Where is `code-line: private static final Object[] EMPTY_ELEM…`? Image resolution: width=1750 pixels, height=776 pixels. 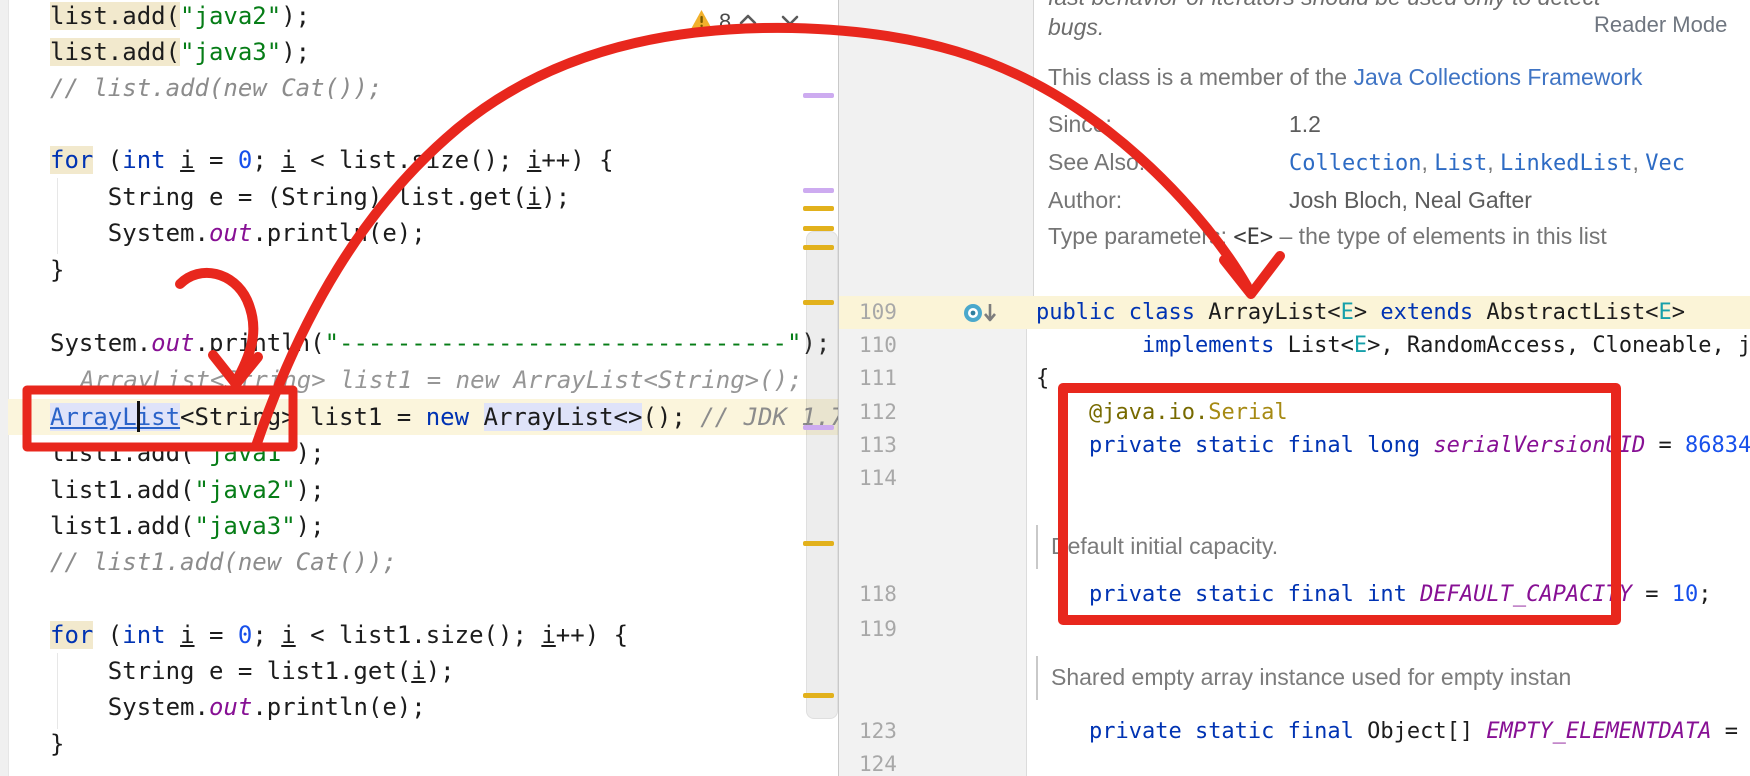 code-line: private static final Object[] EMPTY_ELEM… is located at coordinates (1419, 731).